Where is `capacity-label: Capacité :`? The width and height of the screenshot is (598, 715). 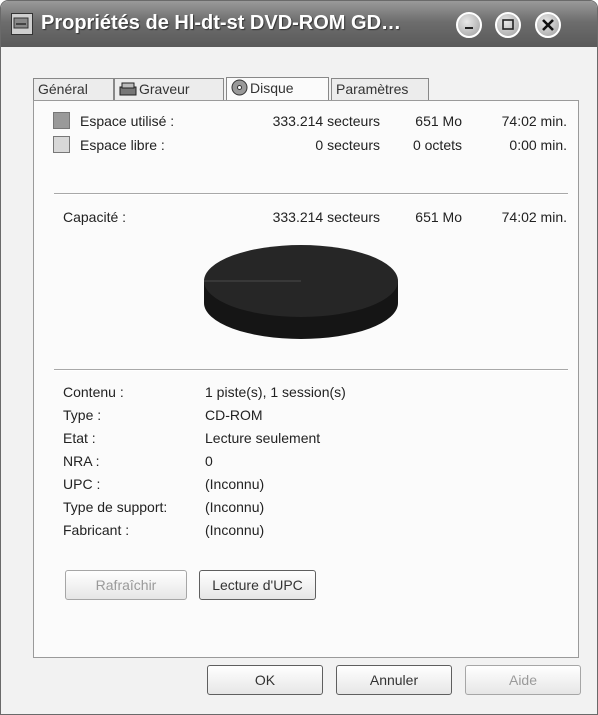 capacity-label: Capacité : is located at coordinates (95, 217).